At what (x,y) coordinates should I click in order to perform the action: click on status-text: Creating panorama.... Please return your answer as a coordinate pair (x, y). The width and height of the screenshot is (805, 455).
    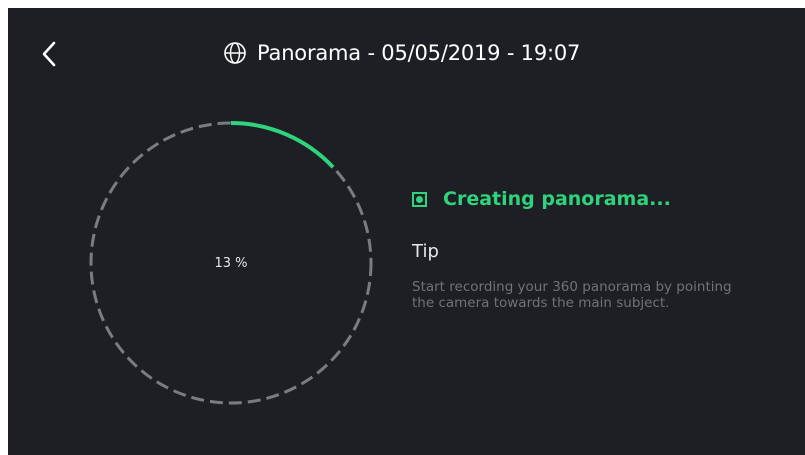
    Looking at the image, I should click on (557, 199).